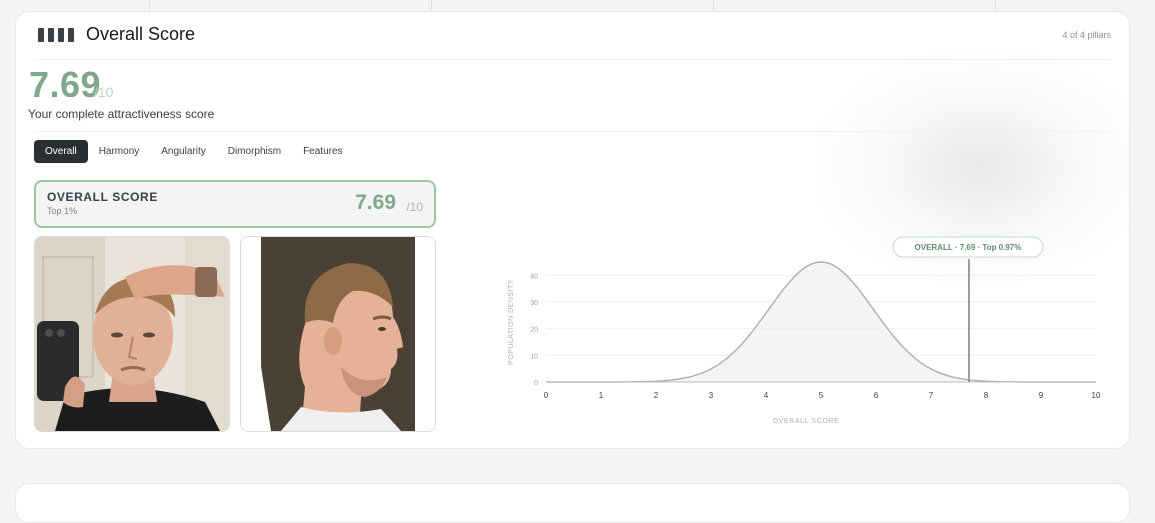 The image size is (1155, 523). I want to click on y-axis-title: POPULATION DENSITY, so click(511, 322).